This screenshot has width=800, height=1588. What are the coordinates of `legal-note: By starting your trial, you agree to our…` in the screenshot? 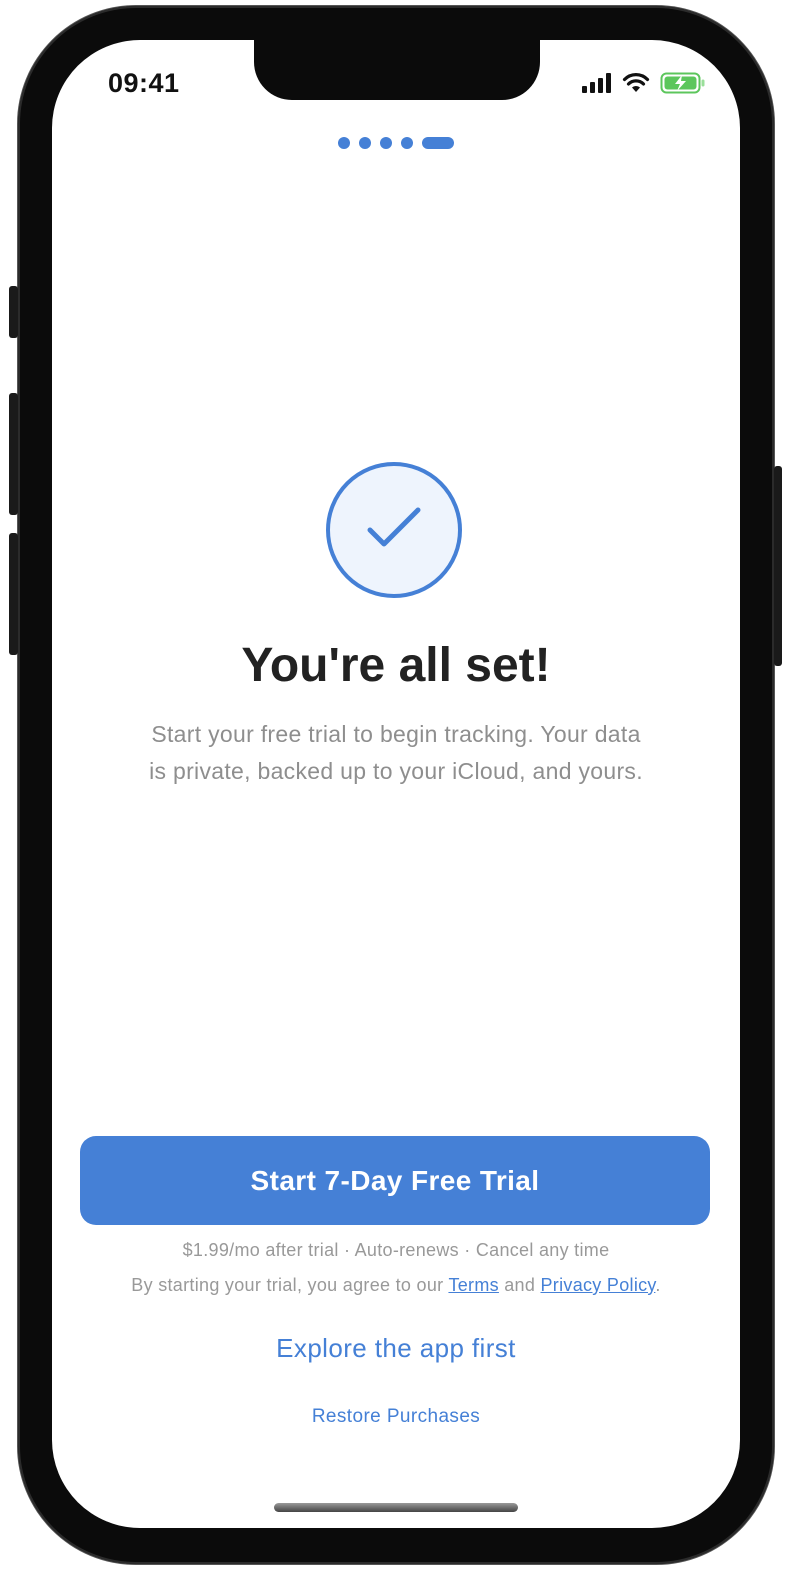 It's located at (396, 1285).